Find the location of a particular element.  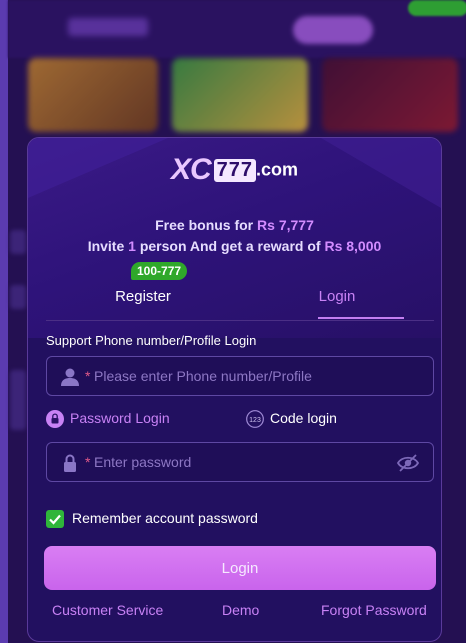

register-badge: 100-777 is located at coordinates (159, 271).